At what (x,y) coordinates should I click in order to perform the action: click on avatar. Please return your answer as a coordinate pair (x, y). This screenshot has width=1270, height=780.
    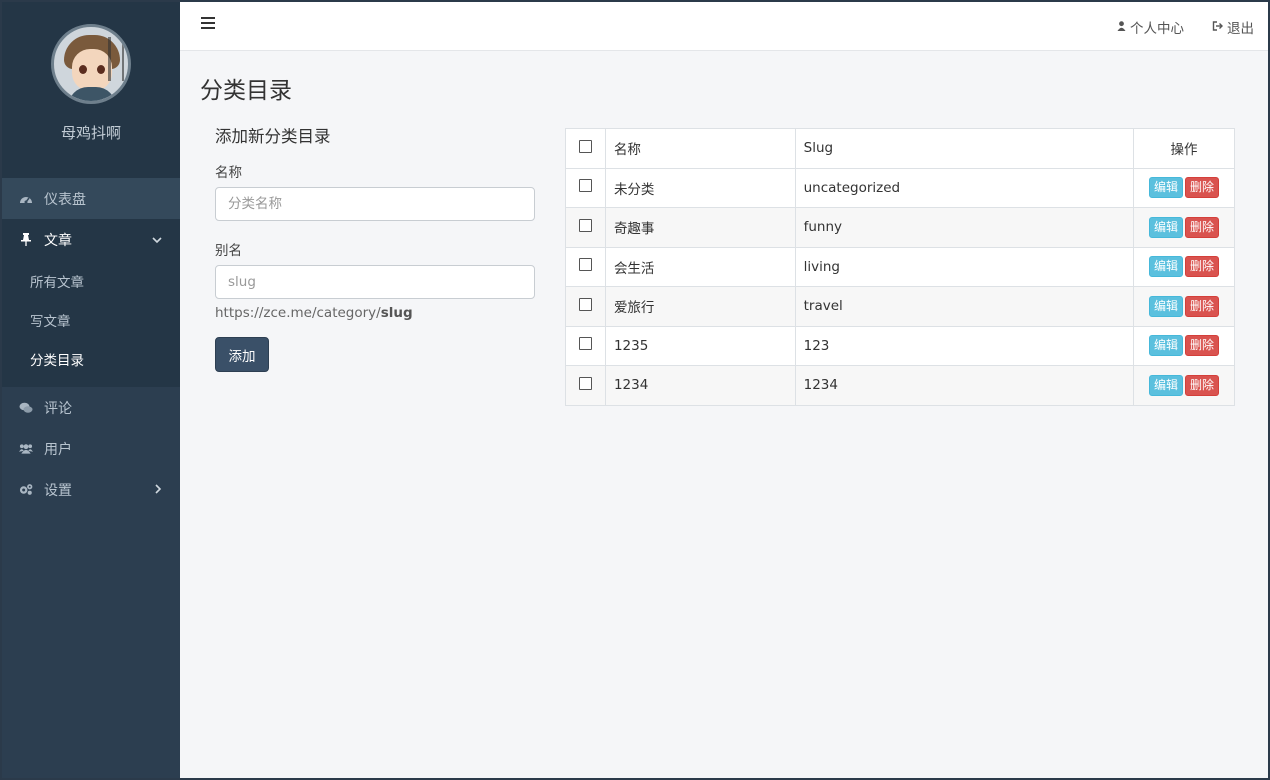
    Looking at the image, I should click on (91, 64).